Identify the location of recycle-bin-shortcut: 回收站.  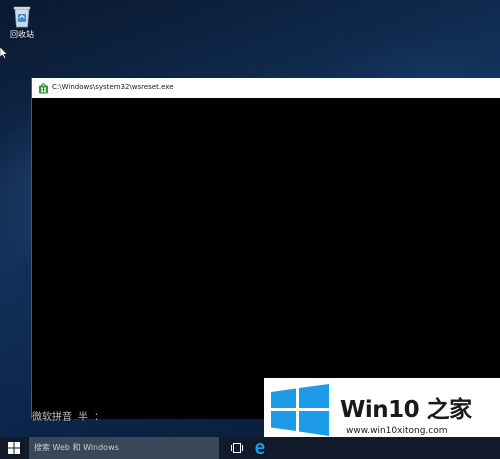
(22, 26).